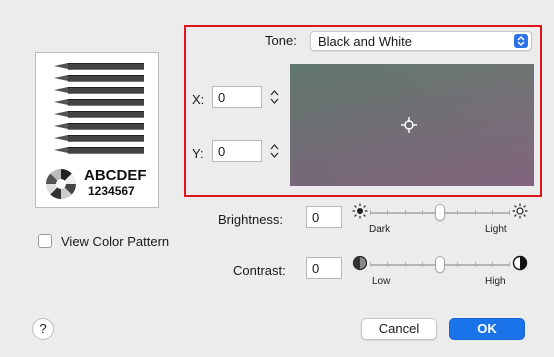 Image resolution: width=554 pixels, height=357 pixels. I want to click on contrast-slider-knob, so click(440, 264).